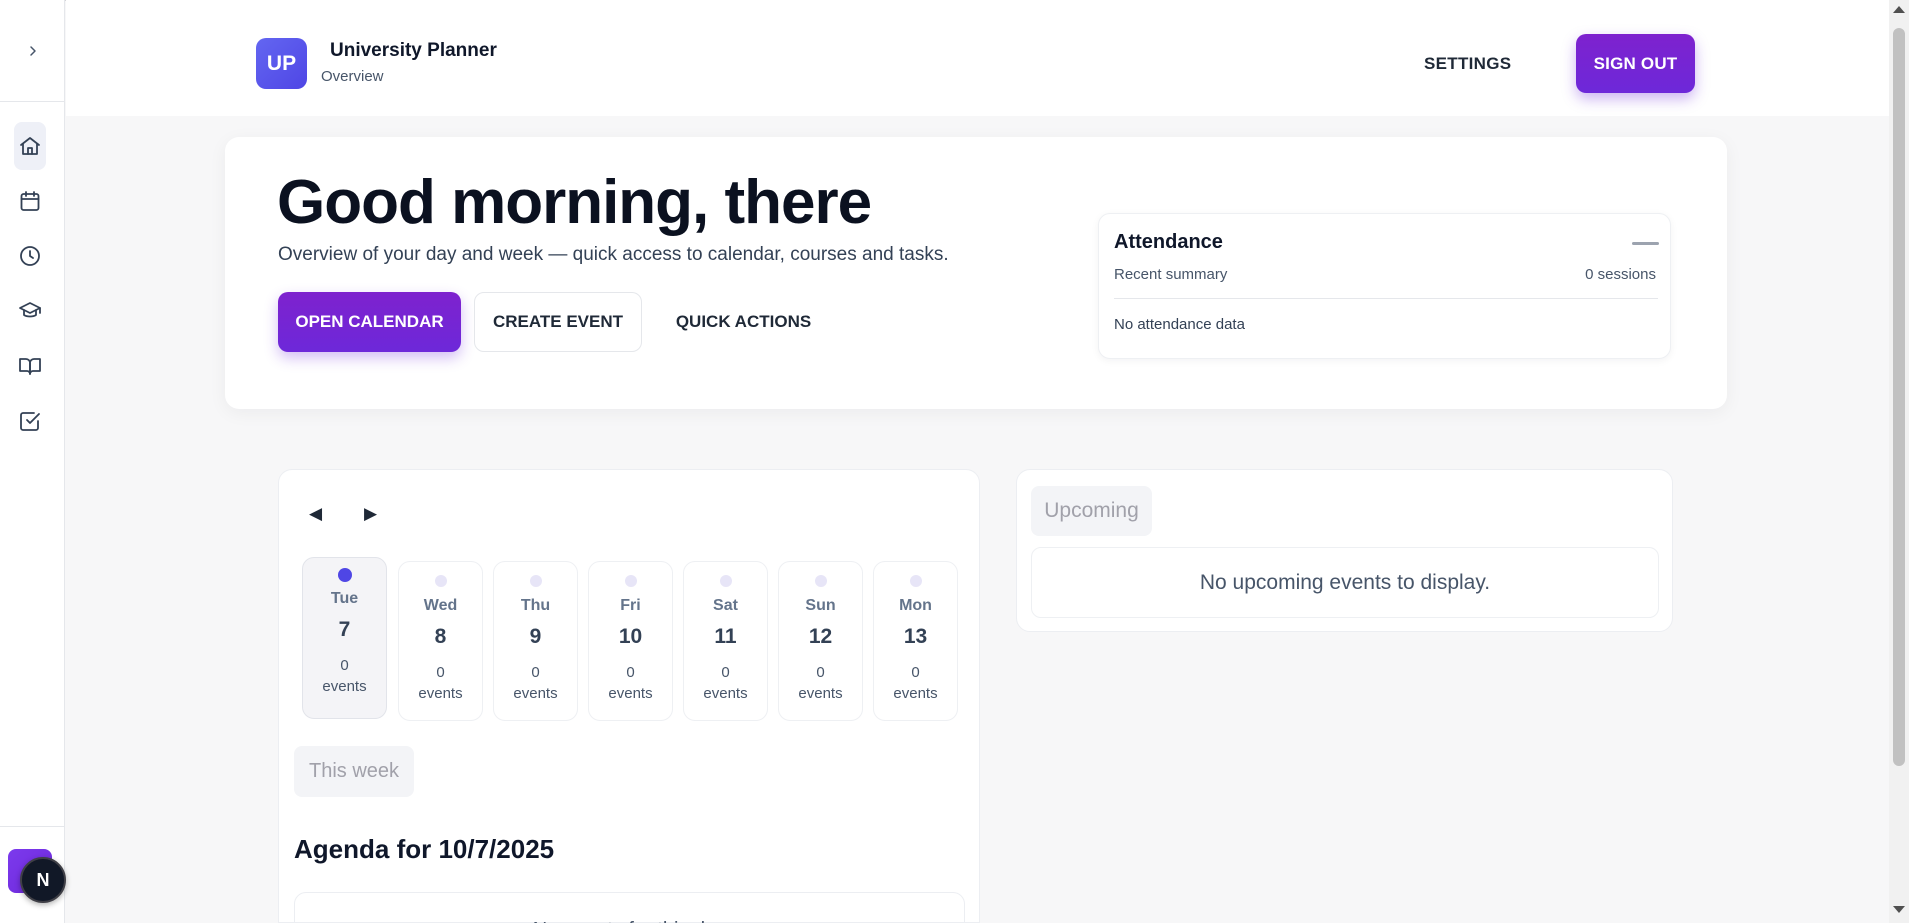 Image resolution: width=1909 pixels, height=923 pixels. I want to click on day-tile-mon: Mon 13 0 events, so click(915, 641).